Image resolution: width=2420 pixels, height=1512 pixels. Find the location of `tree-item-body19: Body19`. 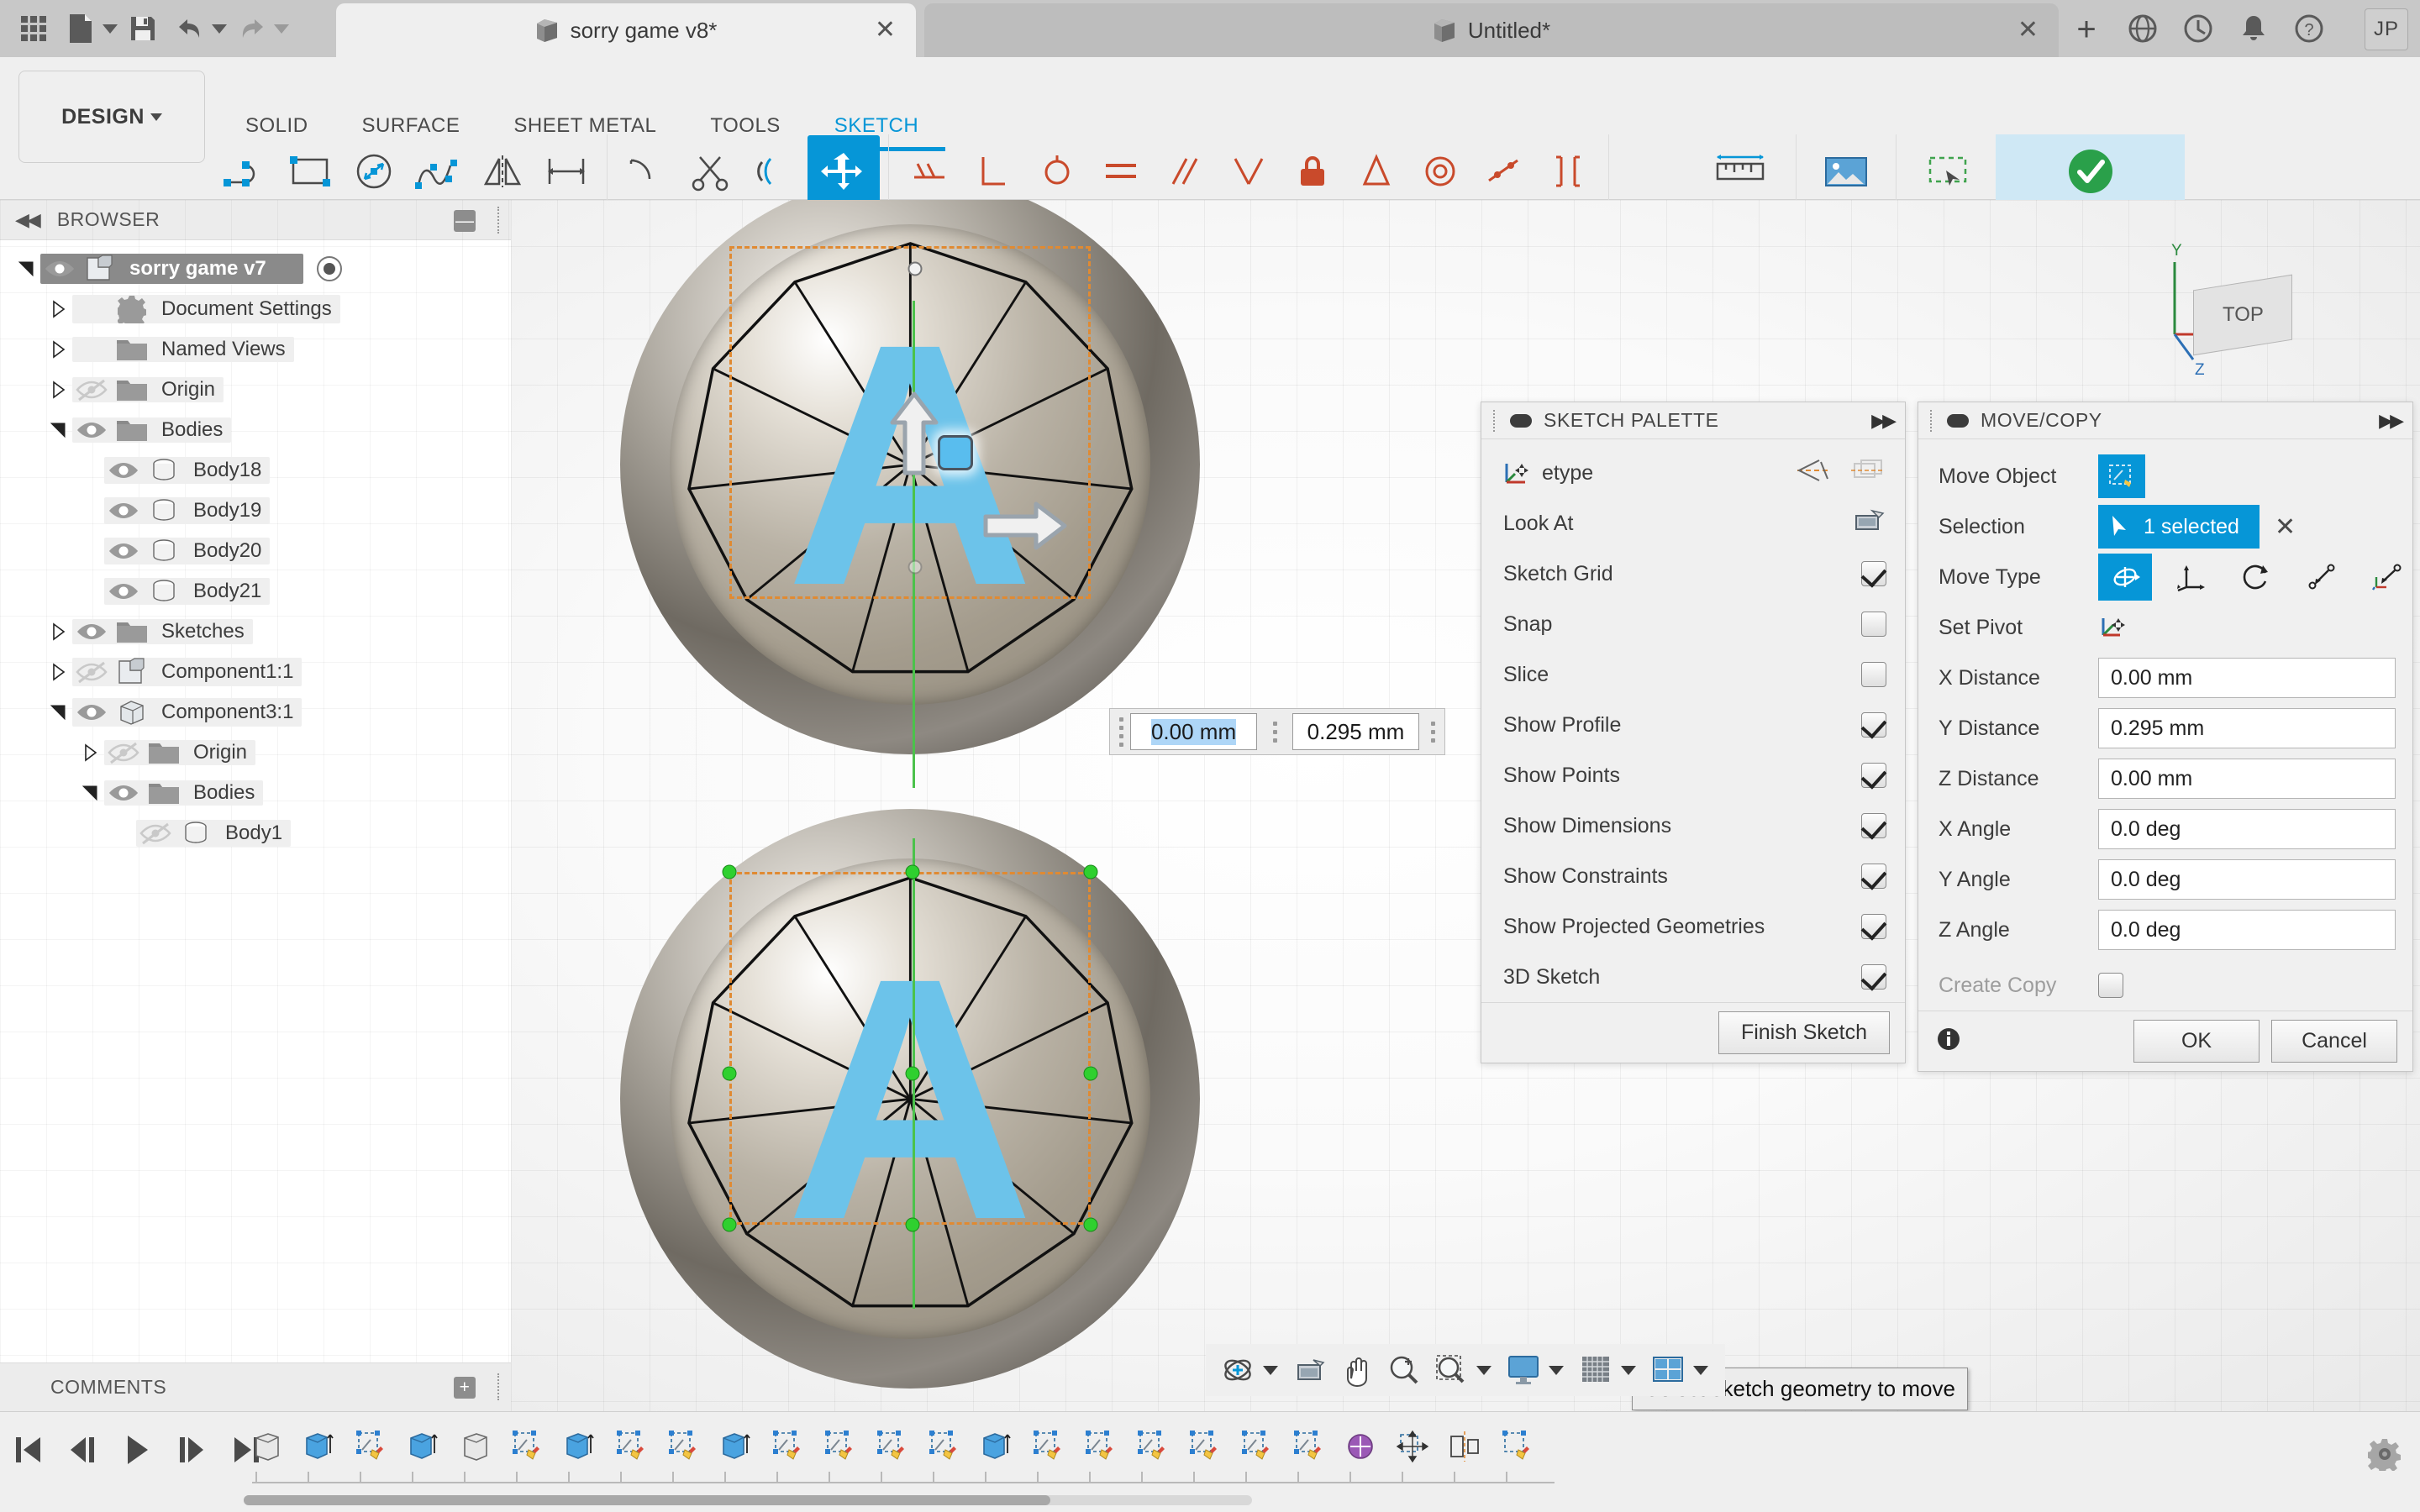

tree-item-body19: Body19 is located at coordinates (255, 511).